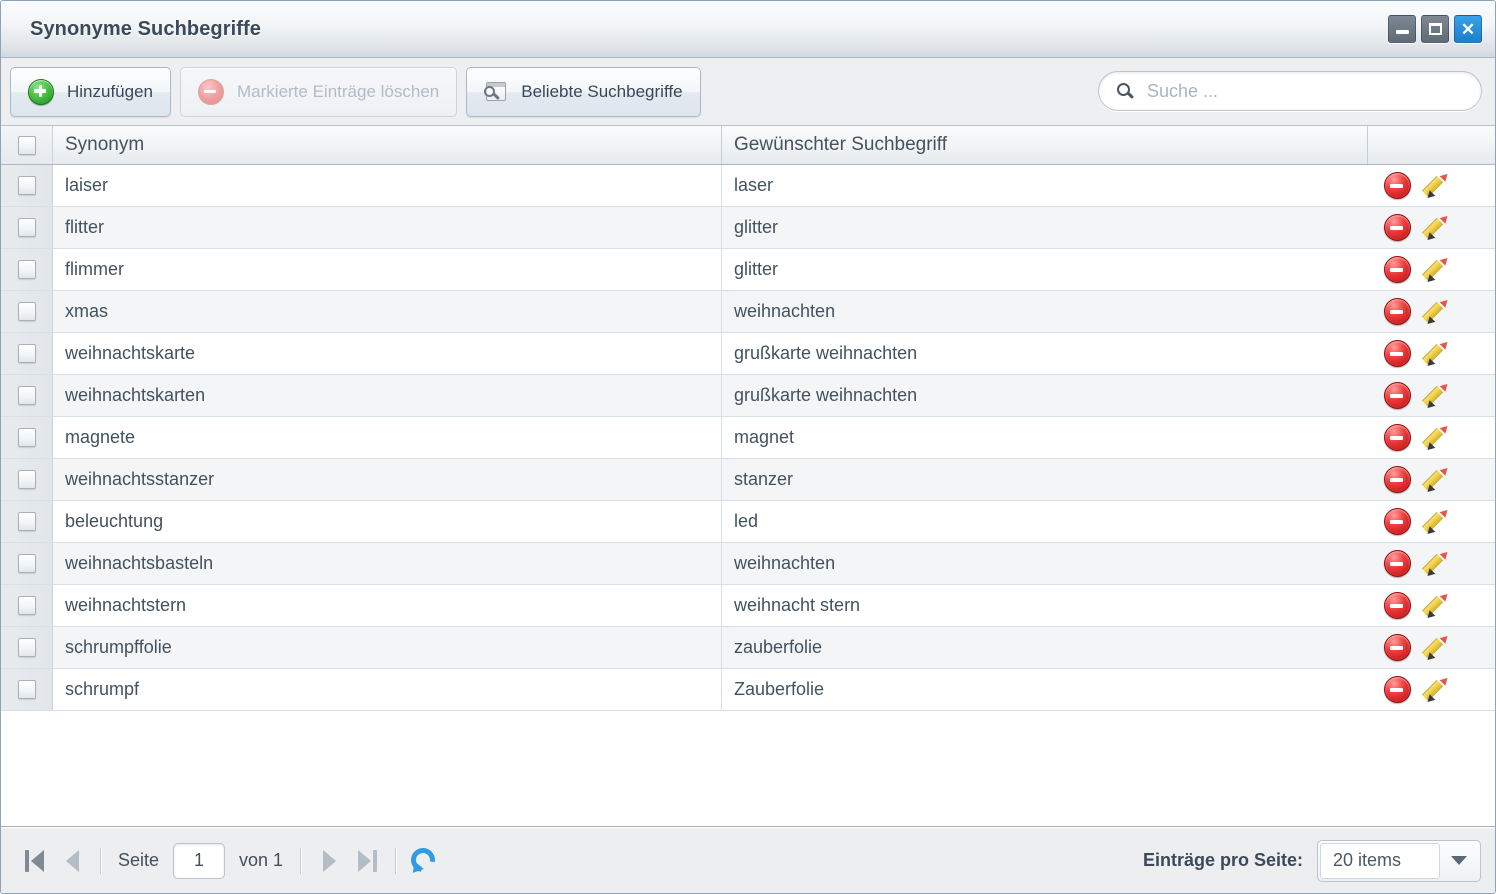  What do you see at coordinates (756, 269) in the screenshot?
I see `cell-term: glitter` at bounding box center [756, 269].